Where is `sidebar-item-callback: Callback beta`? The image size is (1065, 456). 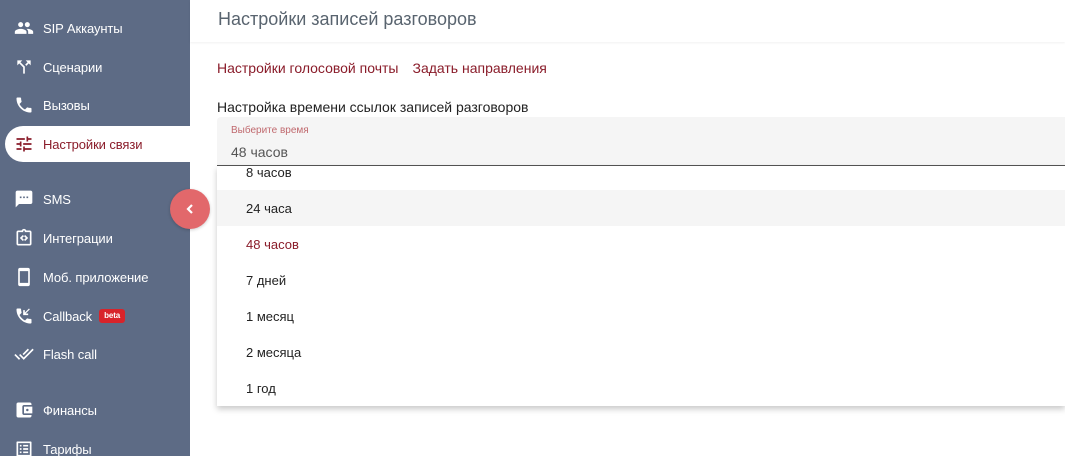
sidebar-item-callback: Callback beta is located at coordinates (95, 316).